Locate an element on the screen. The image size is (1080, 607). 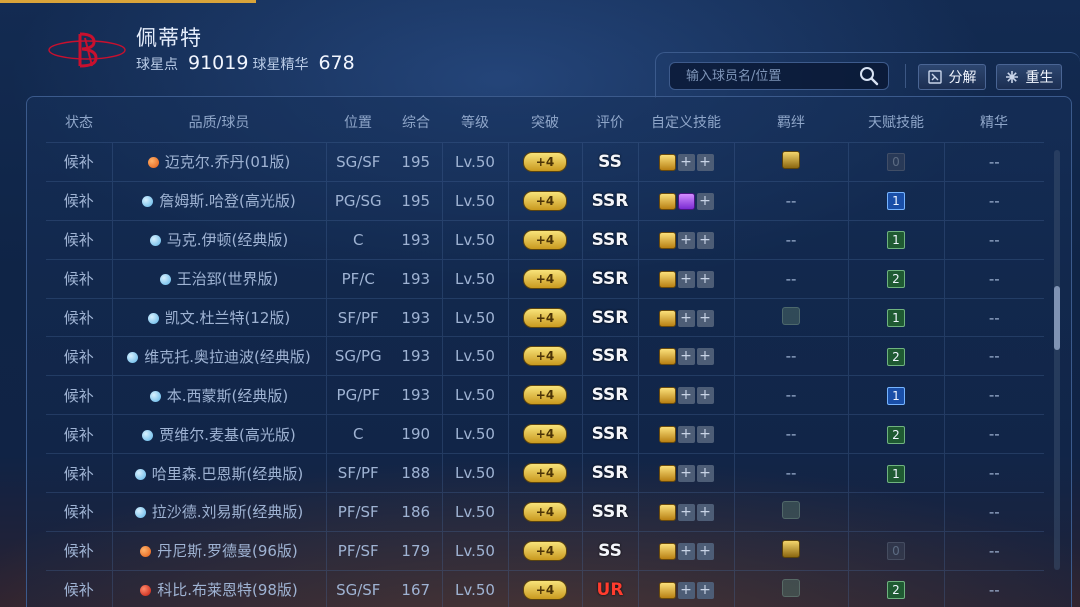
player-cell: 凯文.杜兰特(12版) is located at coordinates (218, 317).